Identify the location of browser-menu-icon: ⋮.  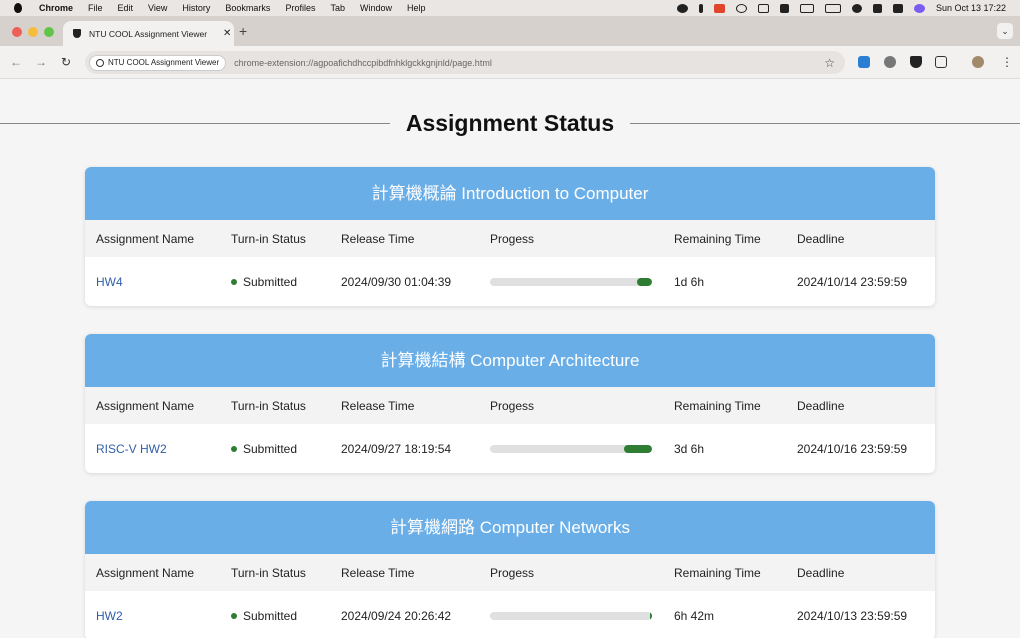
(1007, 62).